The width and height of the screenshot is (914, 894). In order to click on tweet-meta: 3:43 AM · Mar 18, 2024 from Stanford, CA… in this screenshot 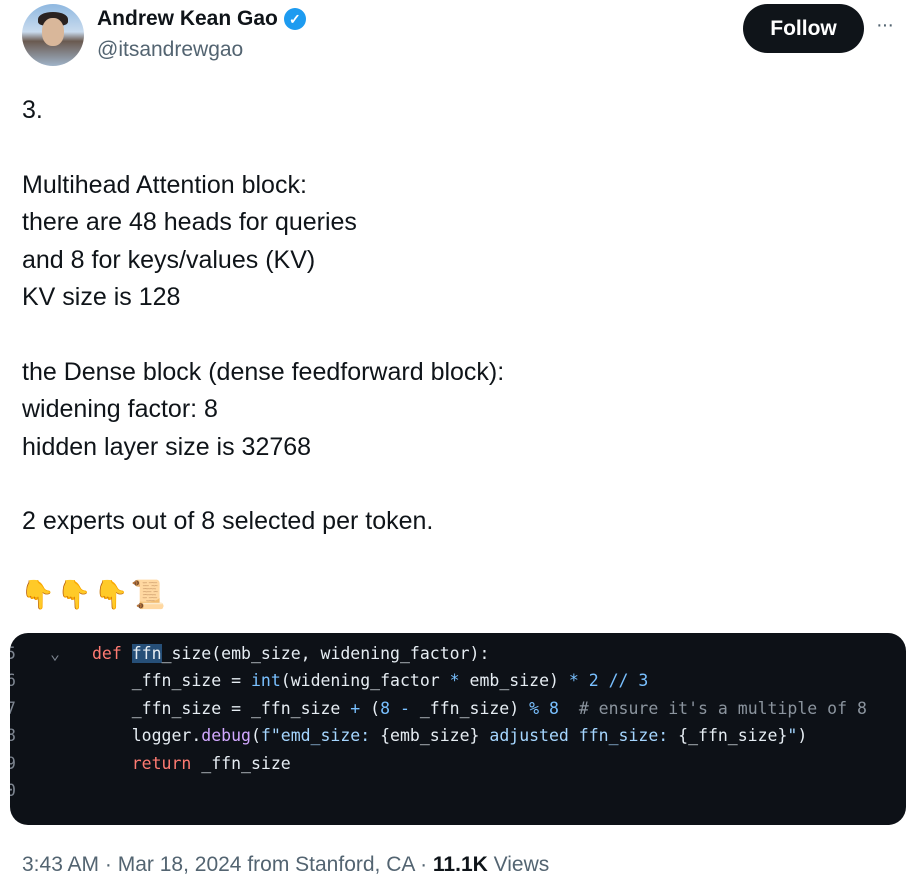, I will do `click(286, 864)`.